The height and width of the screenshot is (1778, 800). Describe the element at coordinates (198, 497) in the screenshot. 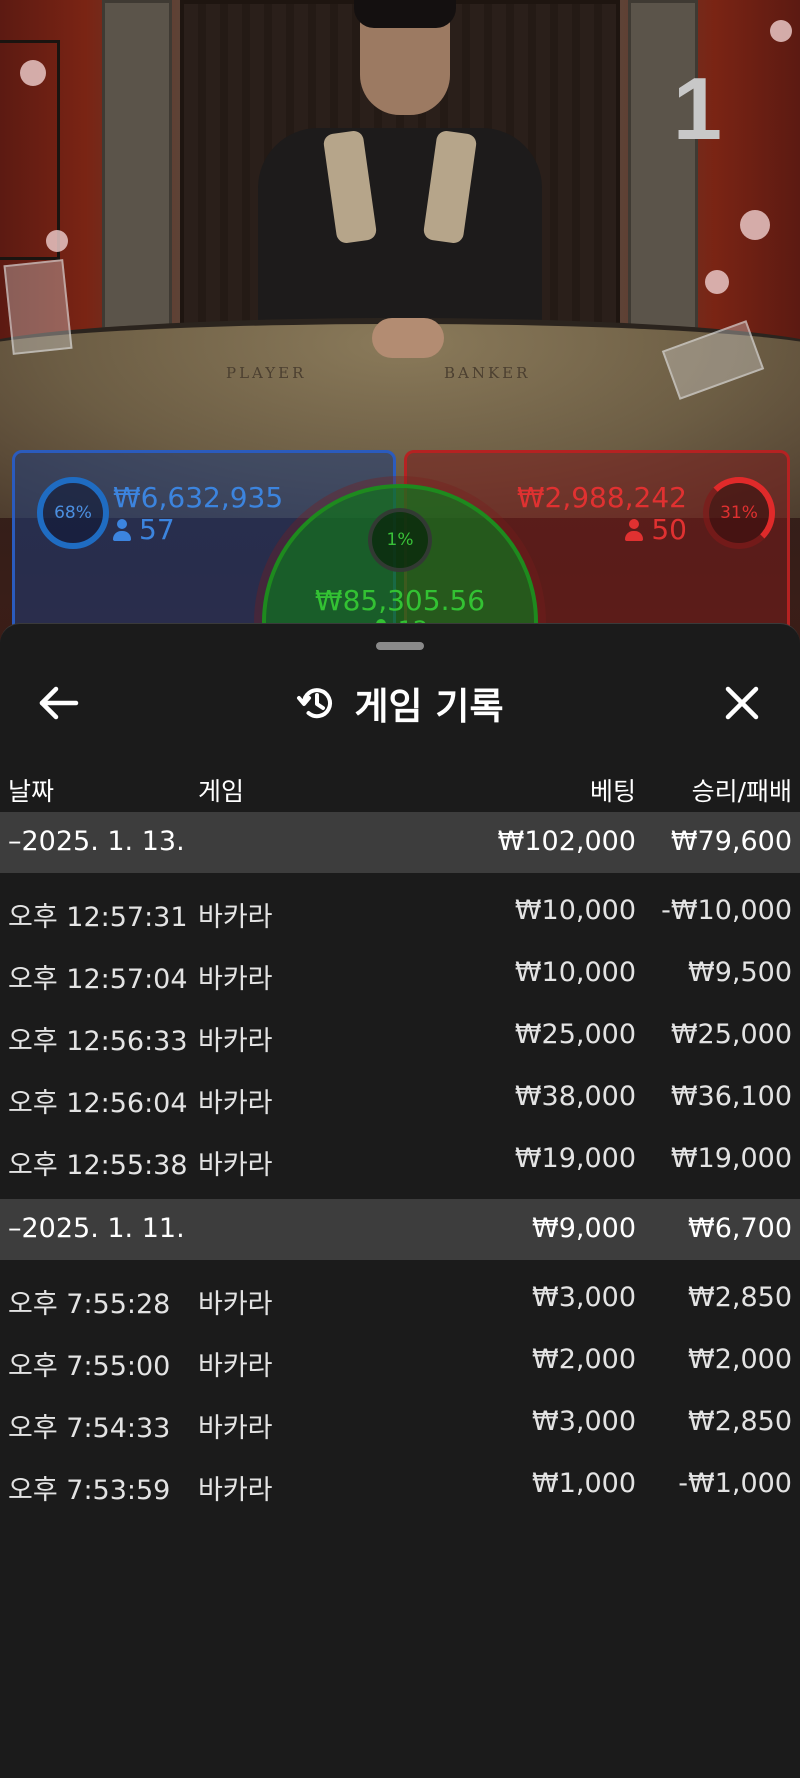

I see `player-total-bet: ₩6,632,935` at that location.